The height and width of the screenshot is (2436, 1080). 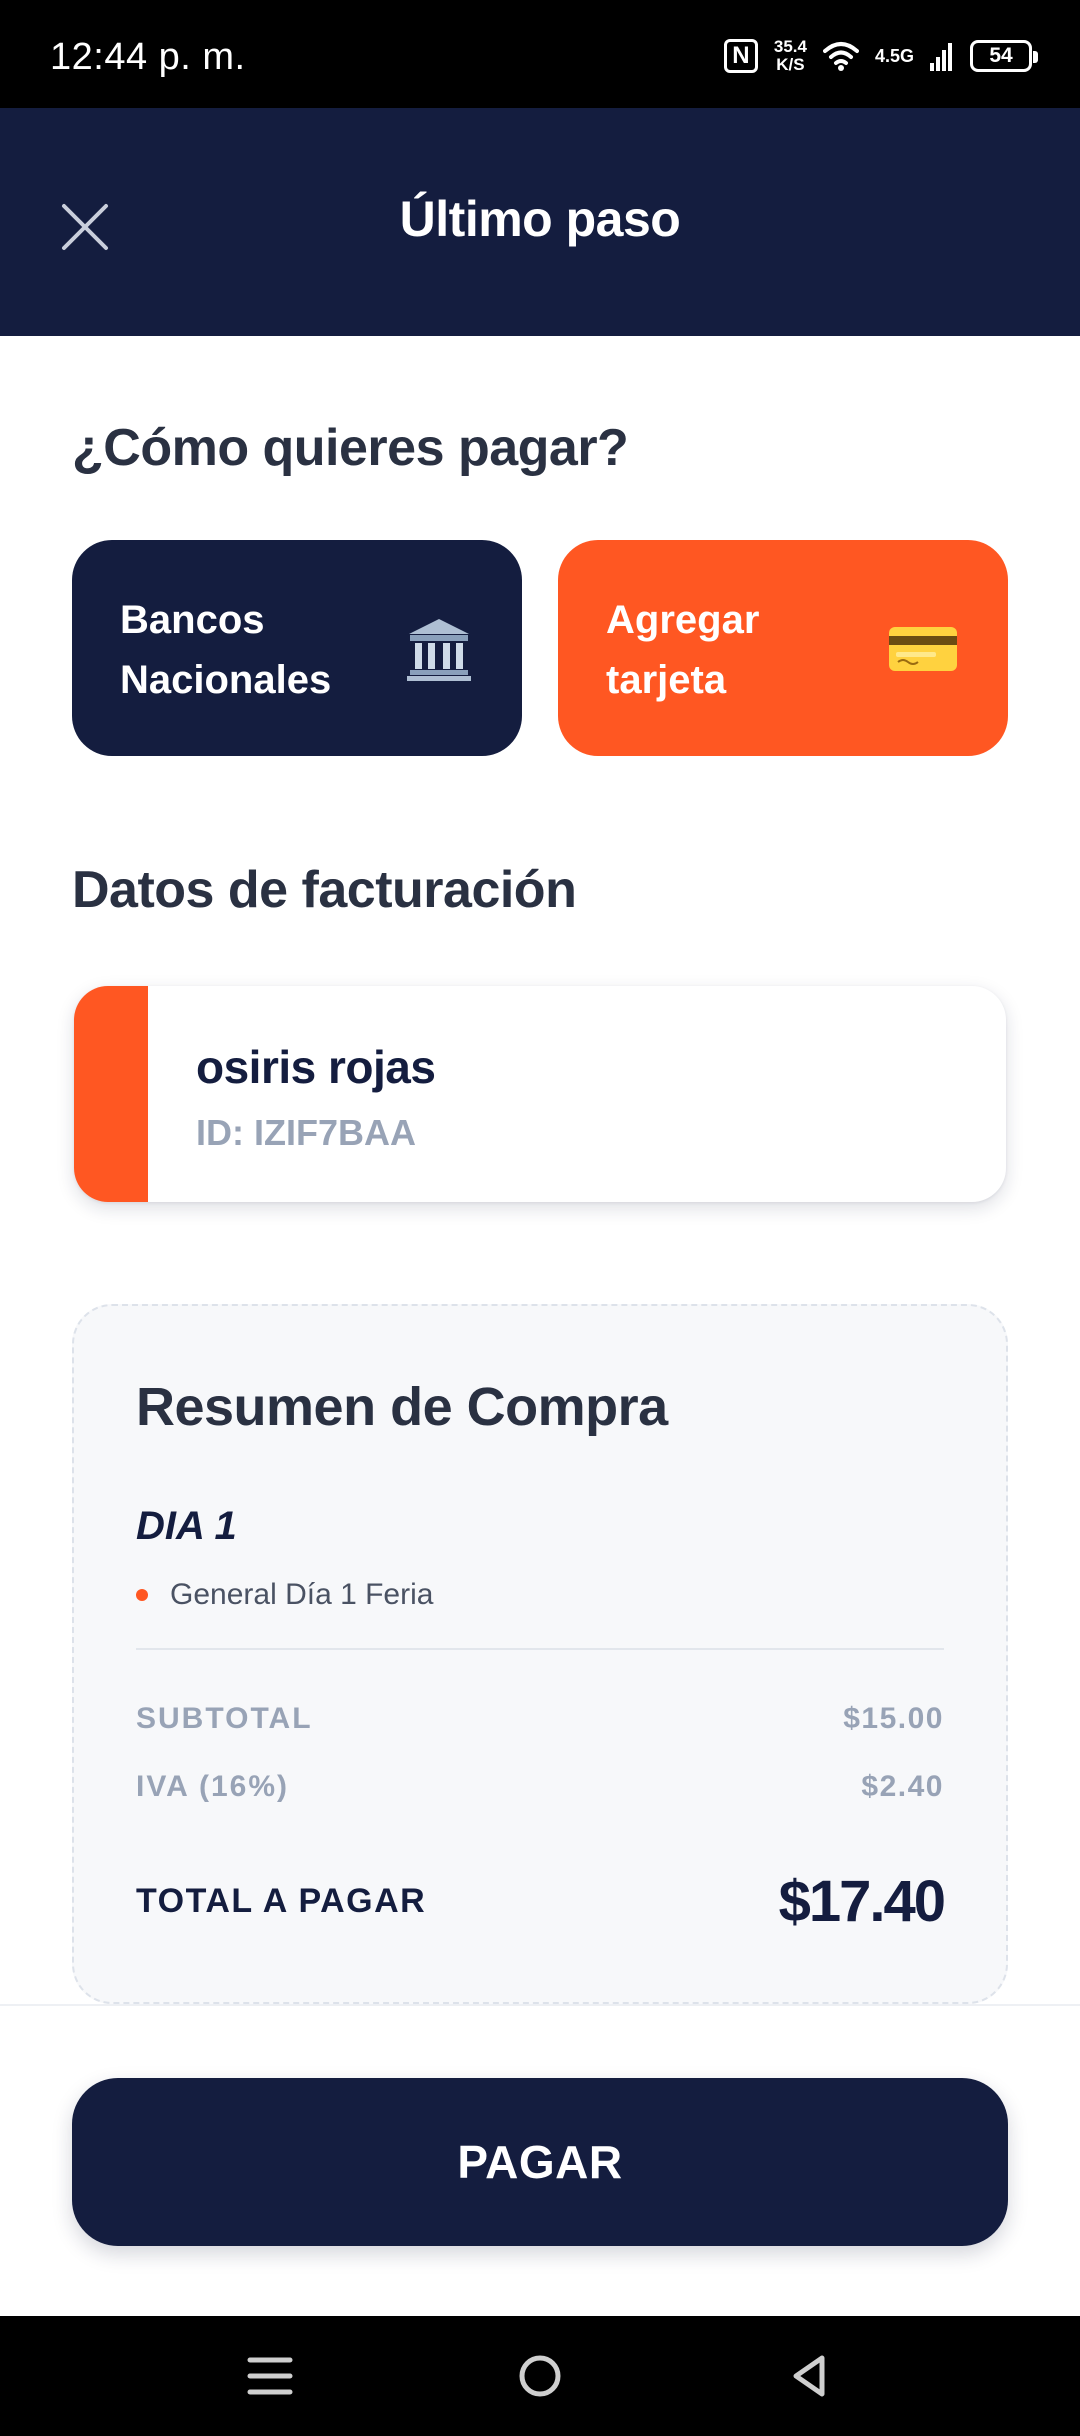 What do you see at coordinates (790, 46) in the screenshot?
I see `network-speed-value: 35.4` at bounding box center [790, 46].